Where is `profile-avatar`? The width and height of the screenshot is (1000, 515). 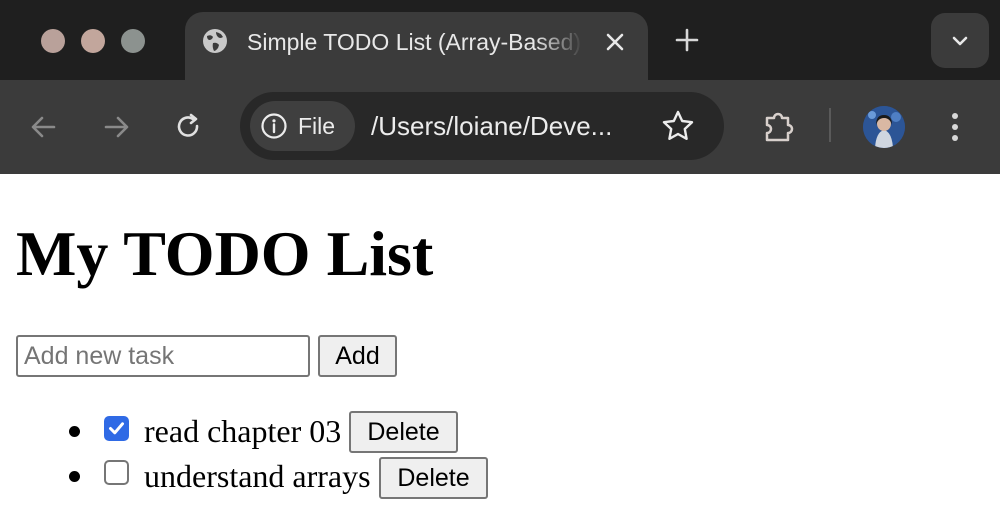
profile-avatar is located at coordinates (884, 127).